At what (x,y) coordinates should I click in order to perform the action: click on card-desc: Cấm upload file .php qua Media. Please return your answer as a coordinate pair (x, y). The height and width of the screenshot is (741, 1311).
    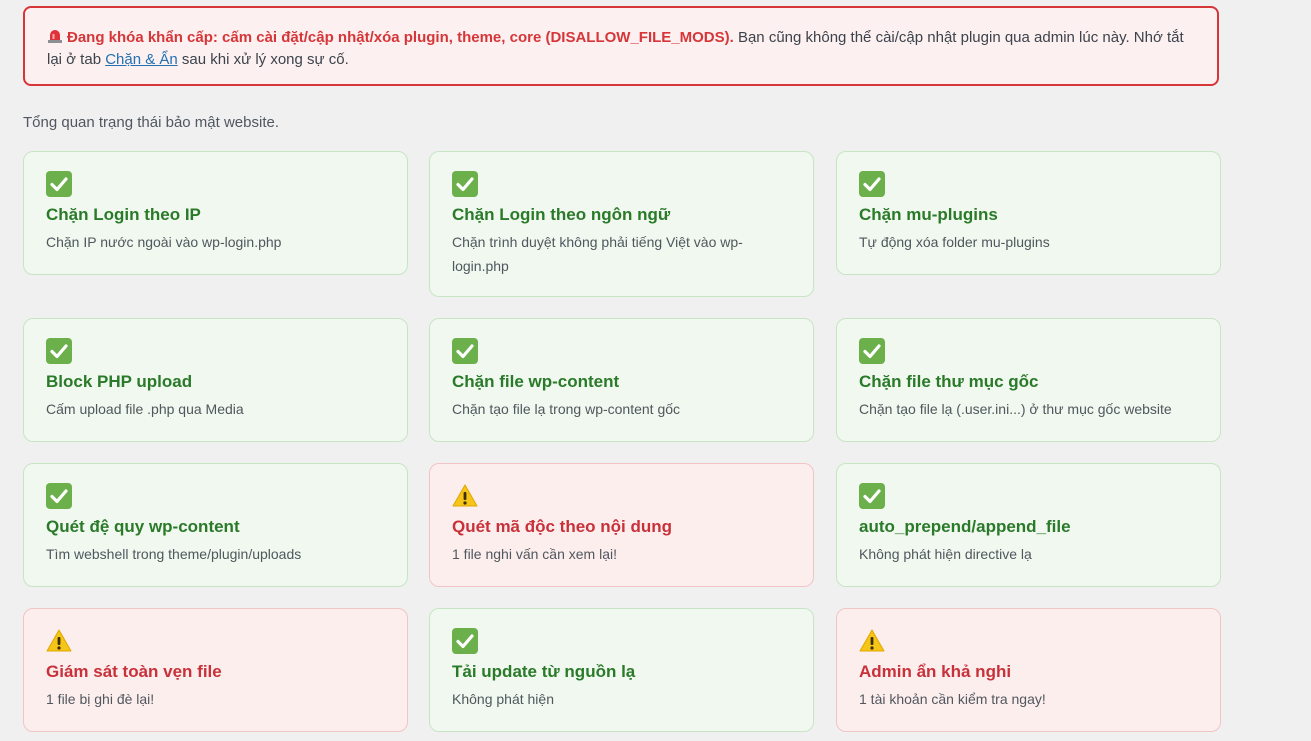
    Looking at the image, I should click on (145, 409).